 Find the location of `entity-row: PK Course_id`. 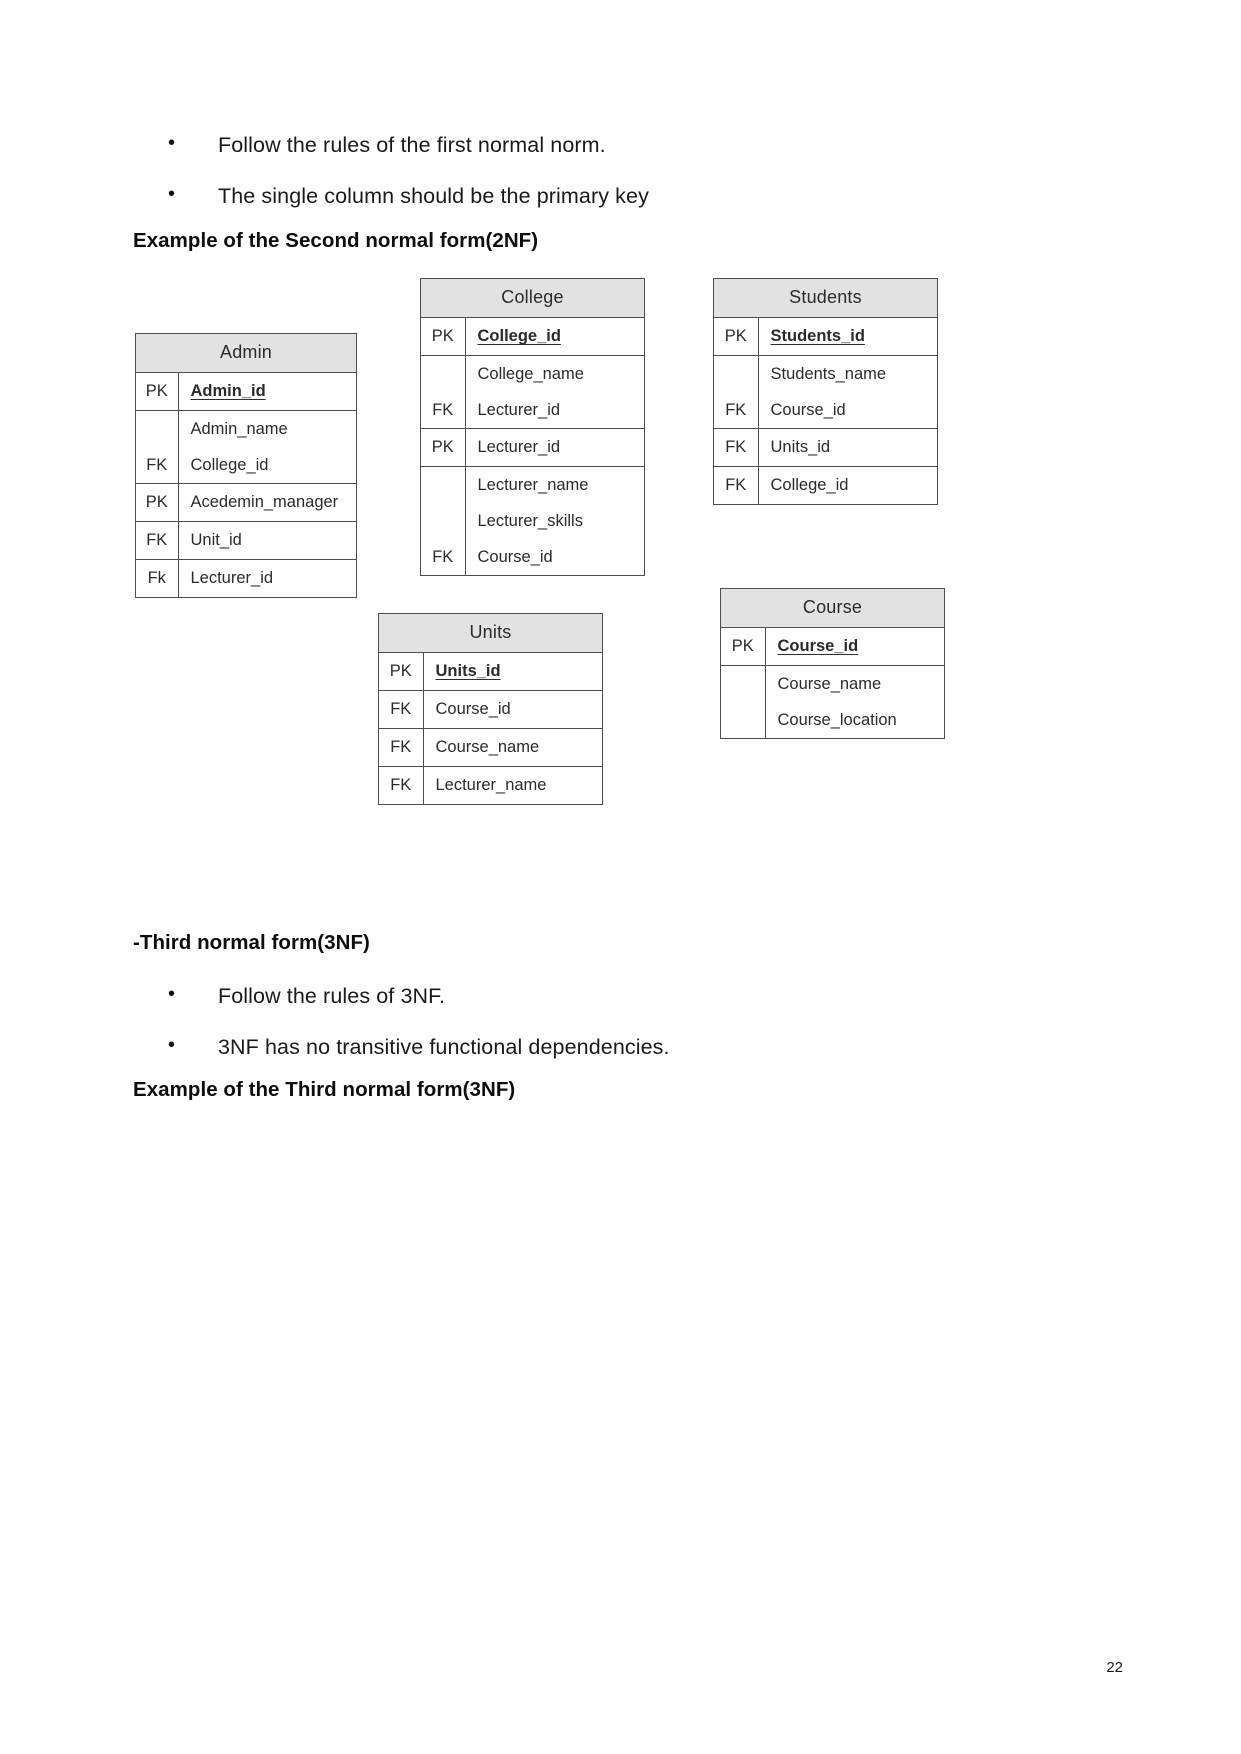

entity-row: PK Course_id is located at coordinates (832, 647).